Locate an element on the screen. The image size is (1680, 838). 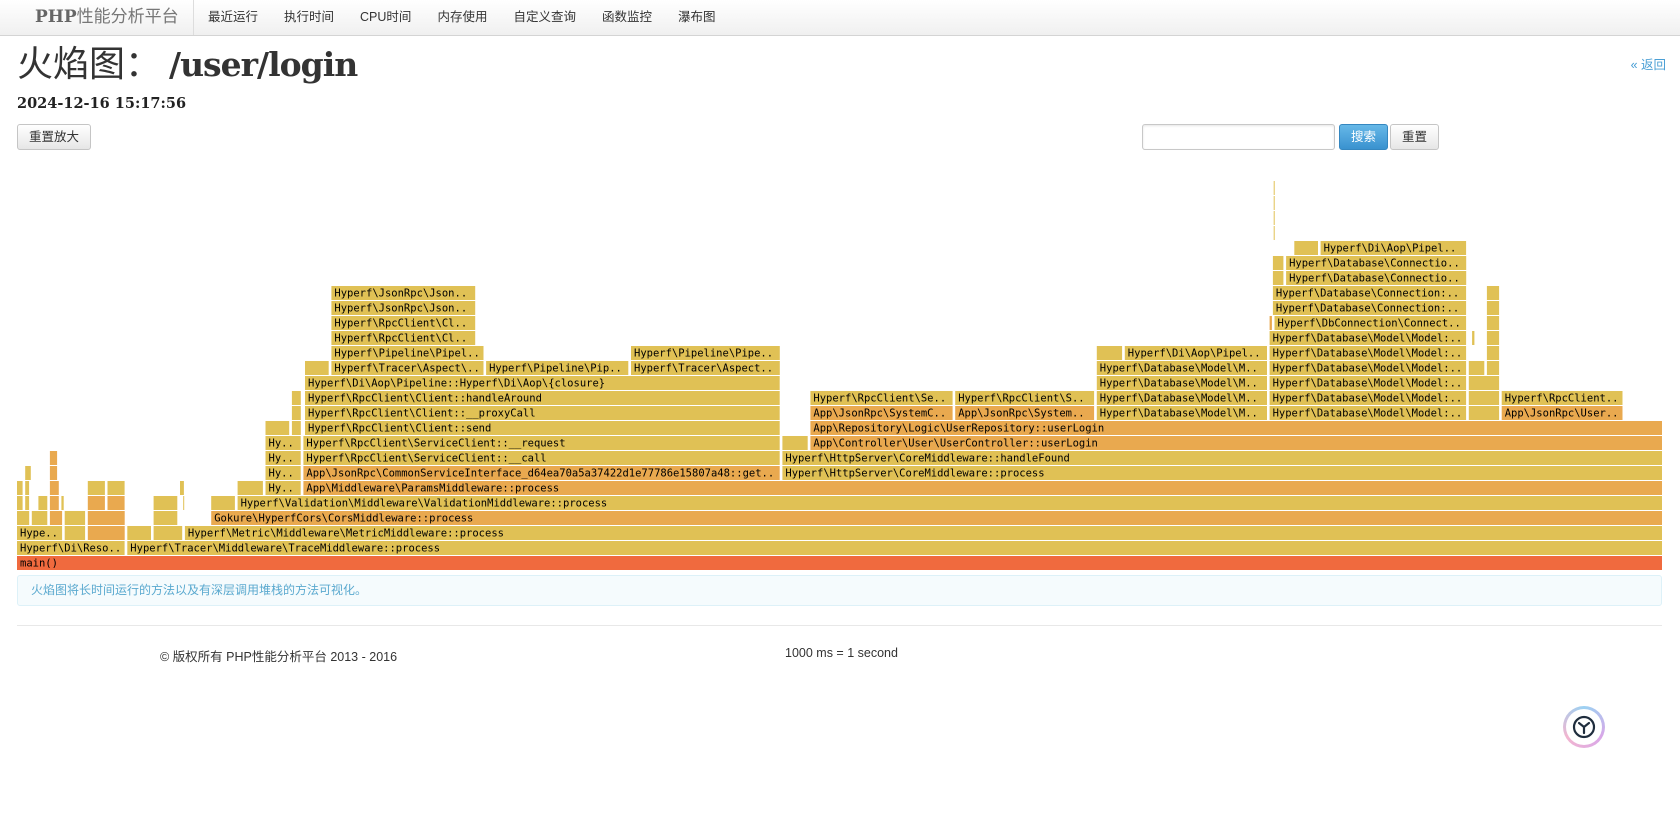
brand-logo: PHP性能分析平台 is located at coordinates (107, 17).